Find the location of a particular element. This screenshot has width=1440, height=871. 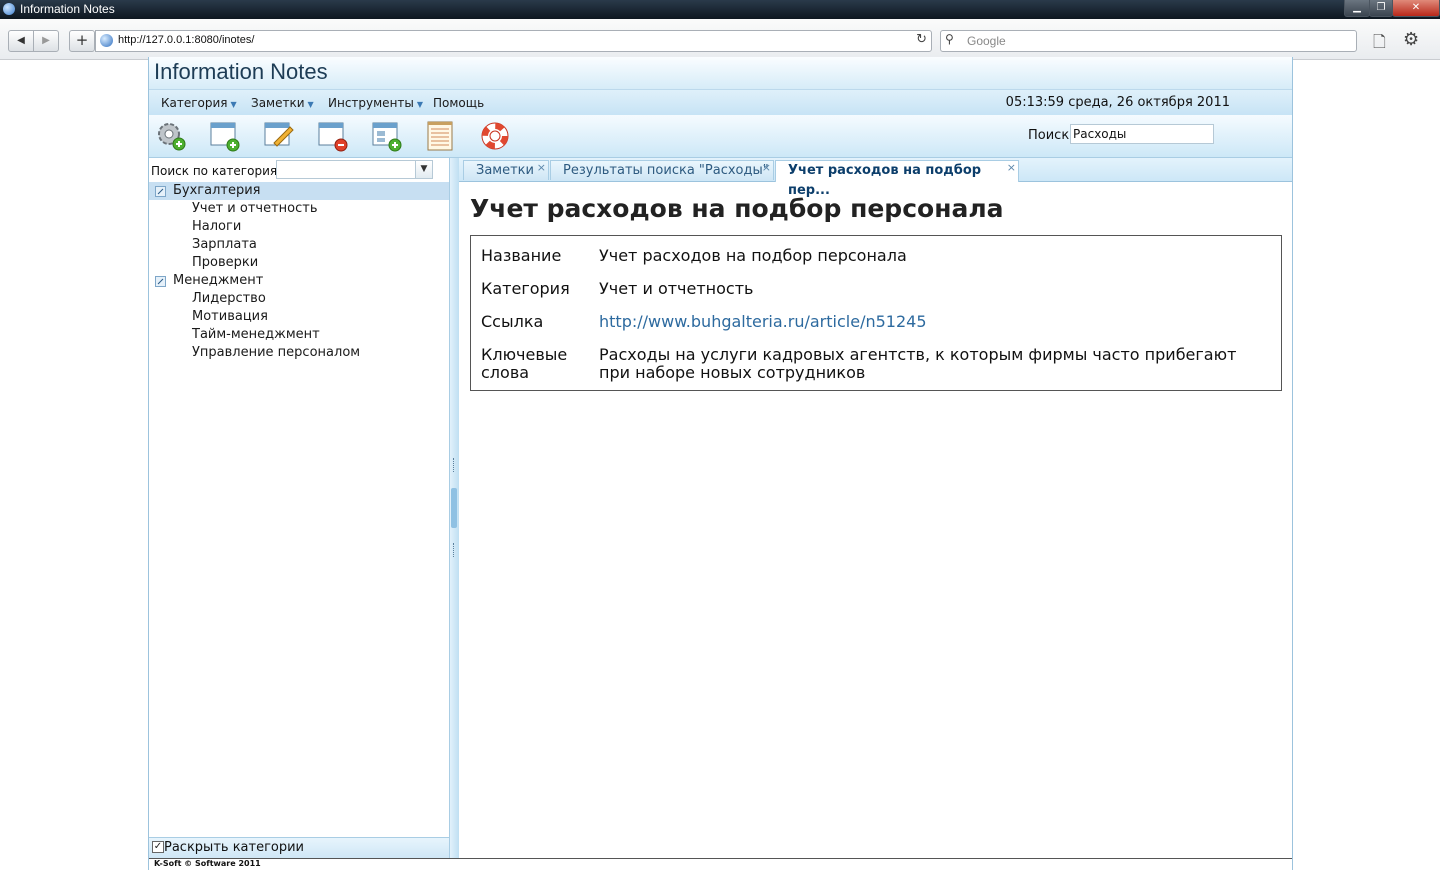

minimize-button: ▁ is located at coordinates (1357, 8).